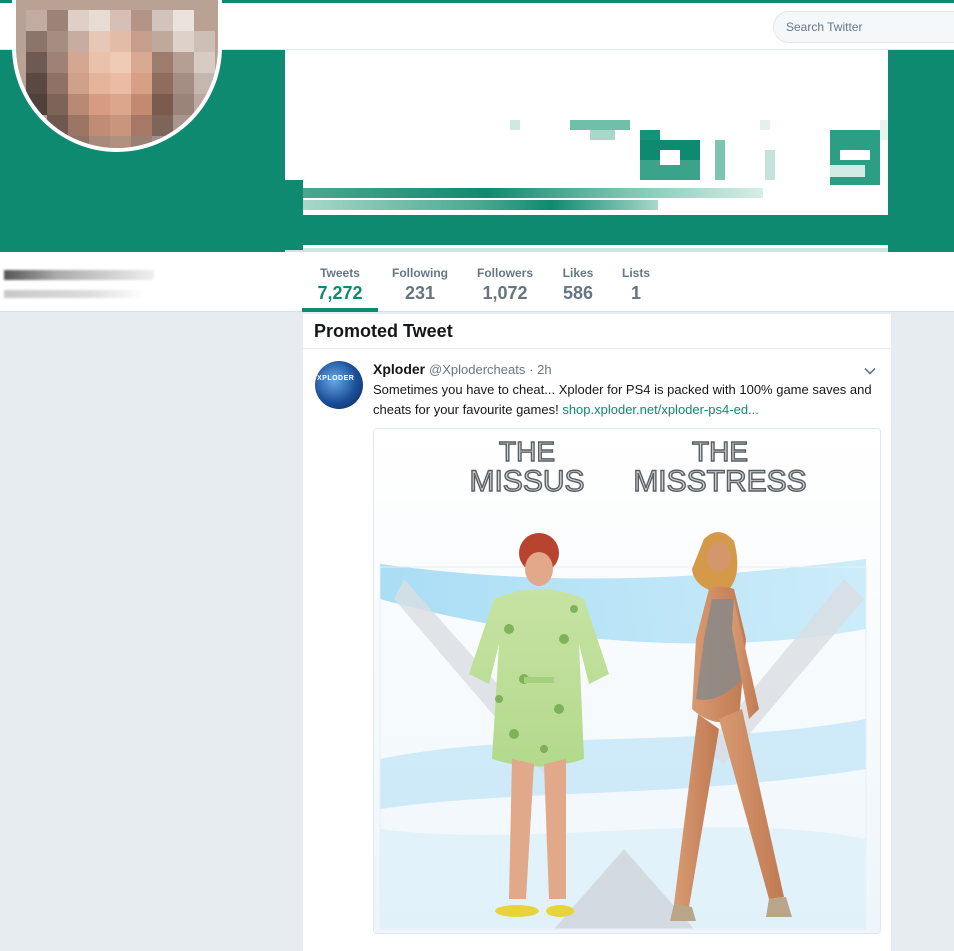 The image size is (954, 951). Describe the element at coordinates (477, 369) in the screenshot. I see `tweet-author-handle: @Xplodercheats` at that location.